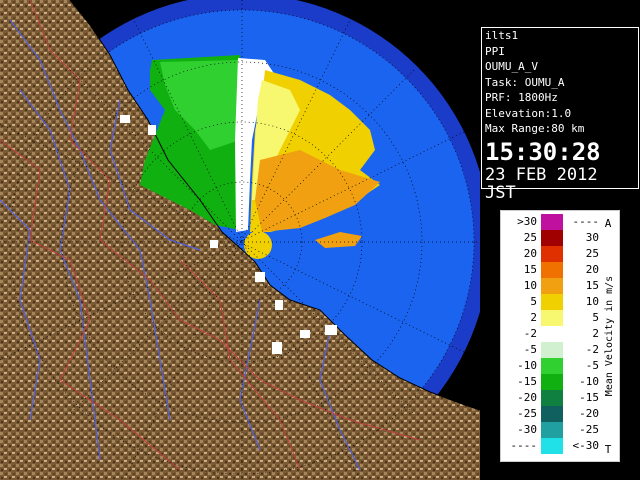  Describe the element at coordinates (541, 183) in the screenshot. I see `info-date: 23 FEB 2012 JST` at that location.